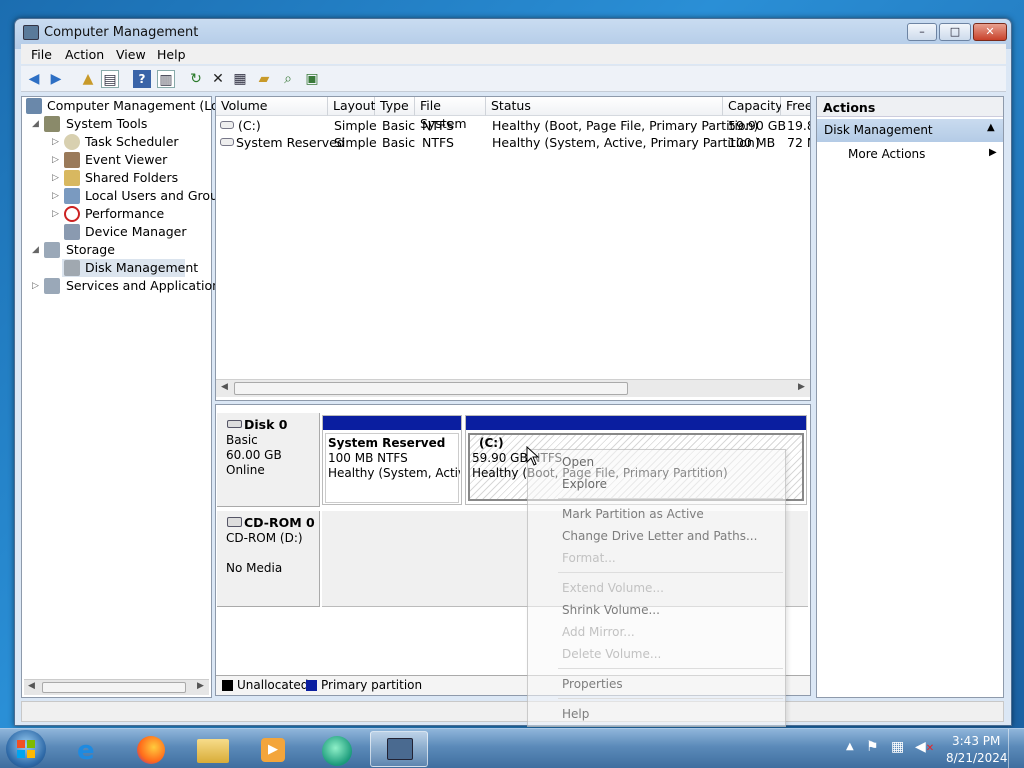 Image resolution: width=1024 pixels, height=768 pixels. Describe the element at coordinates (910, 107) in the screenshot. I see `actions-header: Actions` at that location.